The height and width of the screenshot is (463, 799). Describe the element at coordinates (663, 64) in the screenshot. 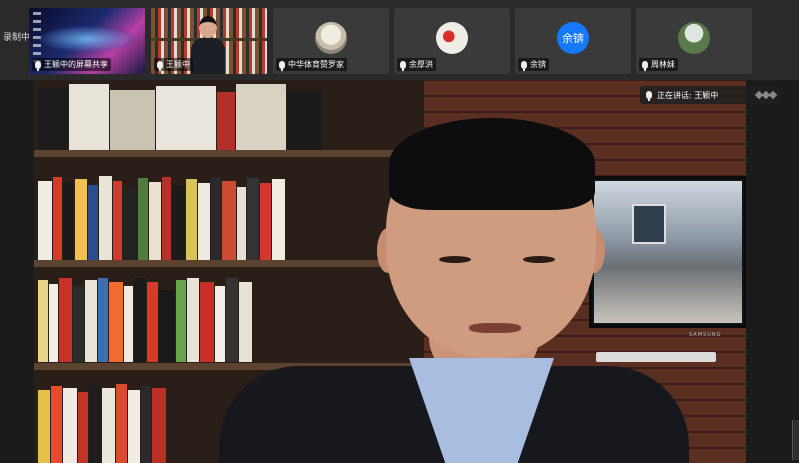

I see `participant-name: 周林妹` at that location.